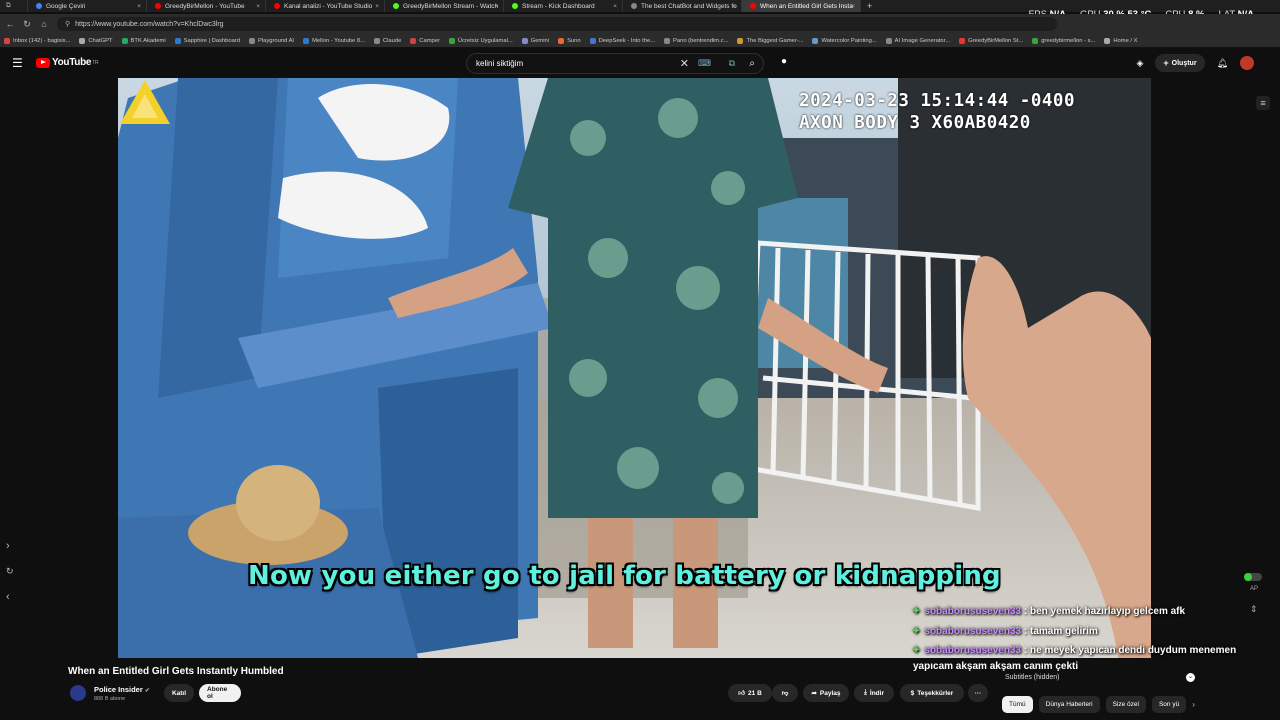  I want to click on youtube-icon, so click(753, 6).